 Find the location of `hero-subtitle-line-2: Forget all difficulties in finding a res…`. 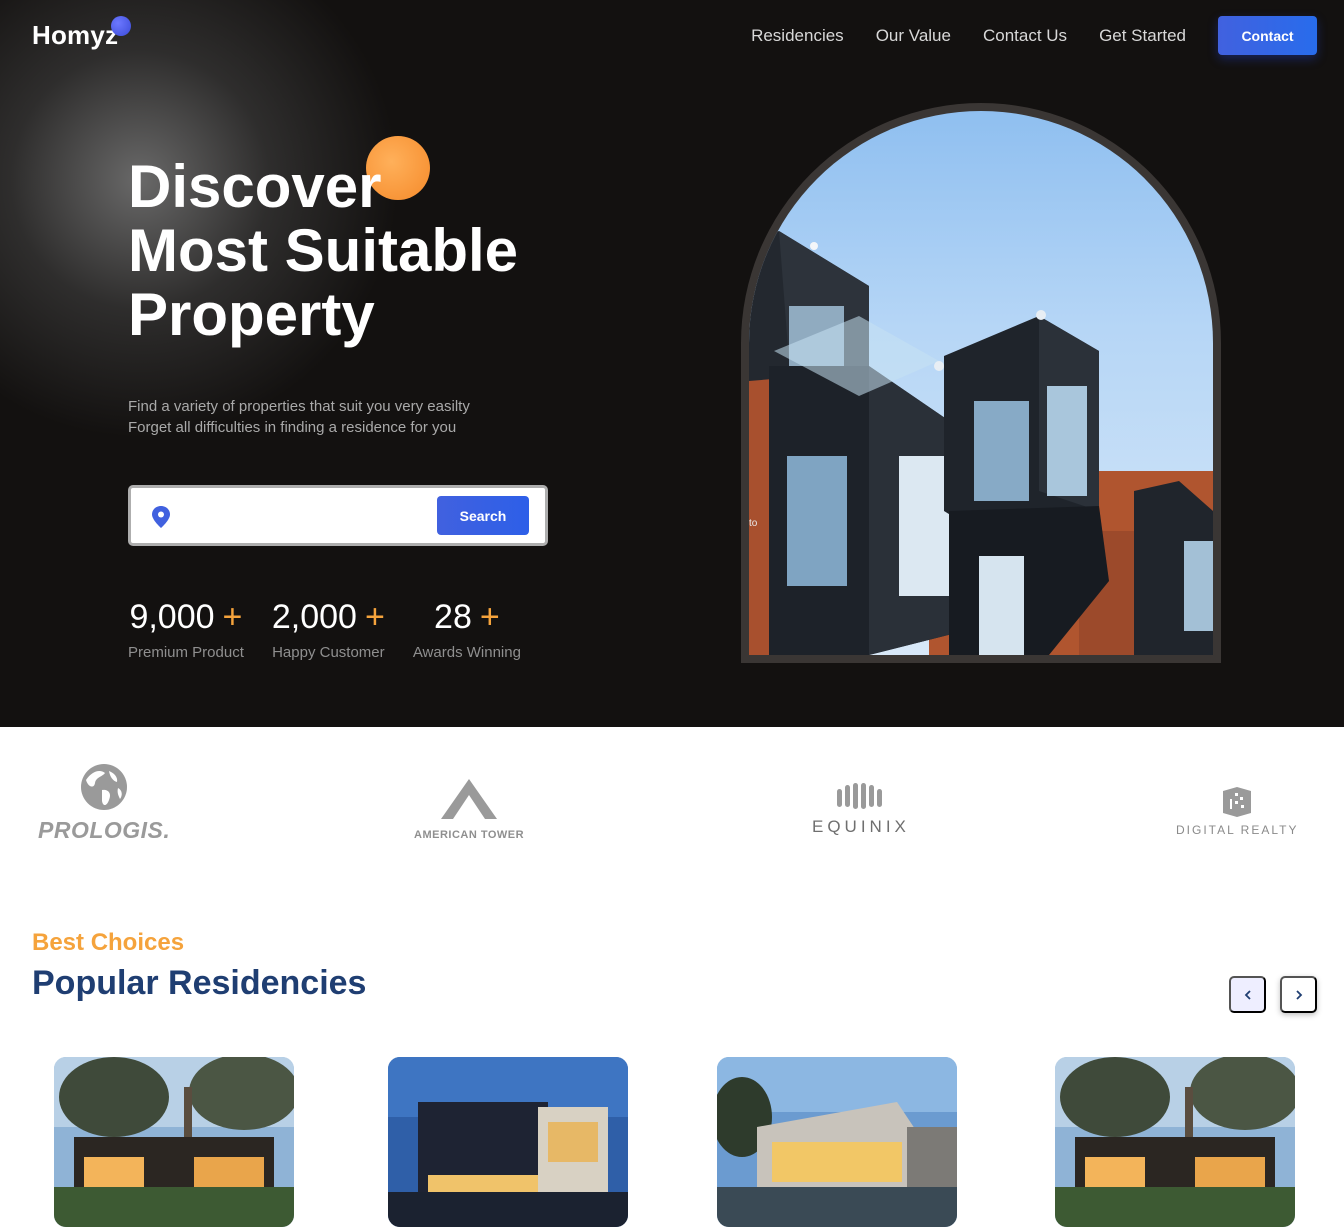

hero-subtitle-line-2: Forget all difficulties in finding a res… is located at coordinates (292, 427).